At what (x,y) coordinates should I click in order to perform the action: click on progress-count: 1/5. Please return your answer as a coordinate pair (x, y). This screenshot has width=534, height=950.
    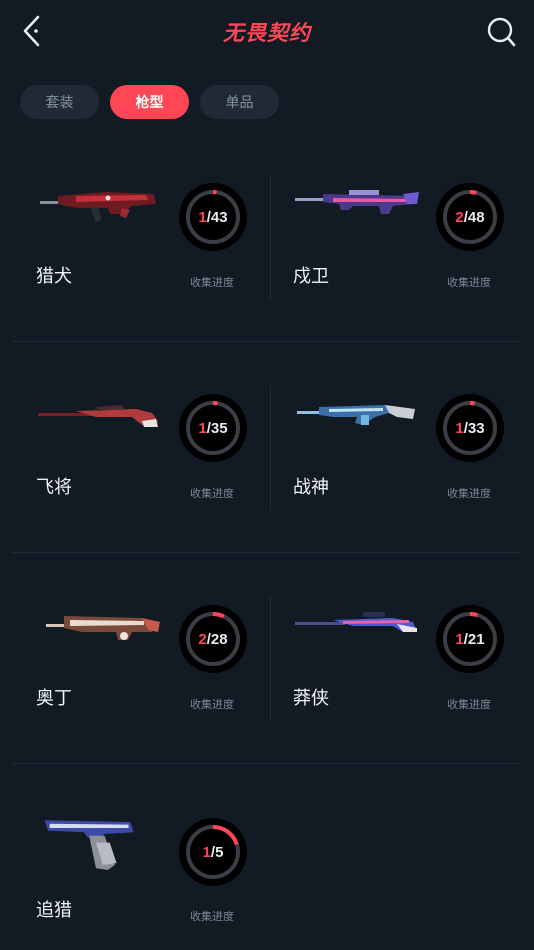
    Looking at the image, I should click on (213, 852).